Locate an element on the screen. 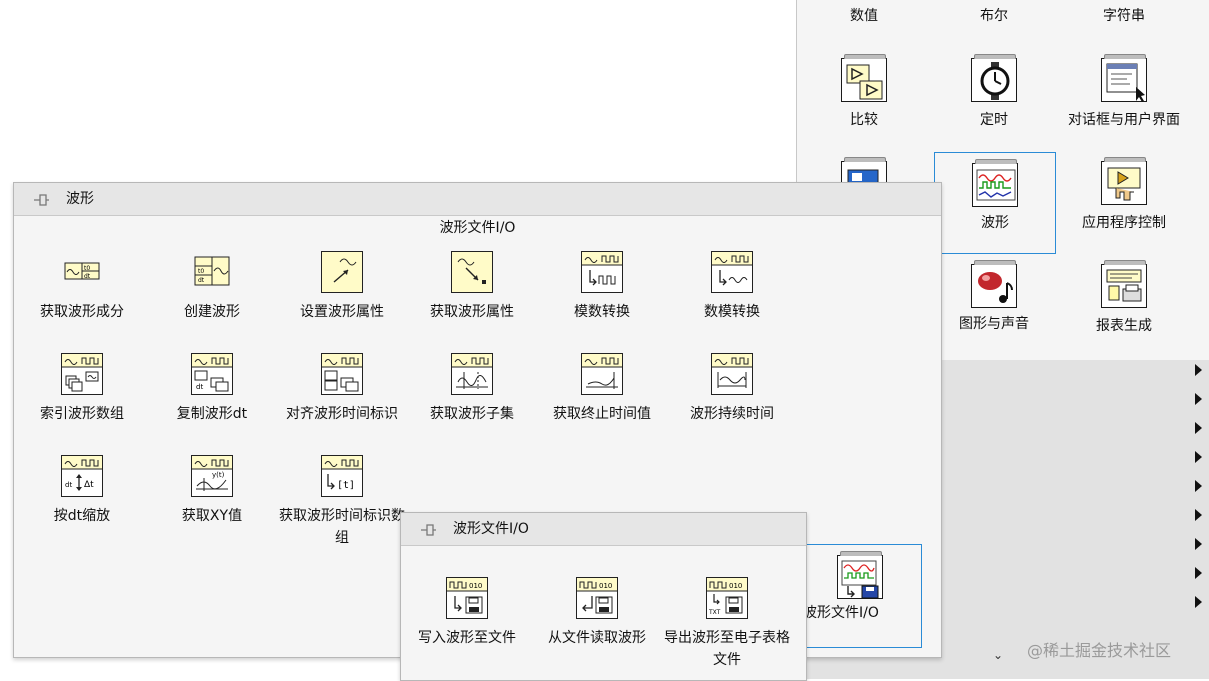  palette-item-label: 比较 is located at coordinates (864, 120).